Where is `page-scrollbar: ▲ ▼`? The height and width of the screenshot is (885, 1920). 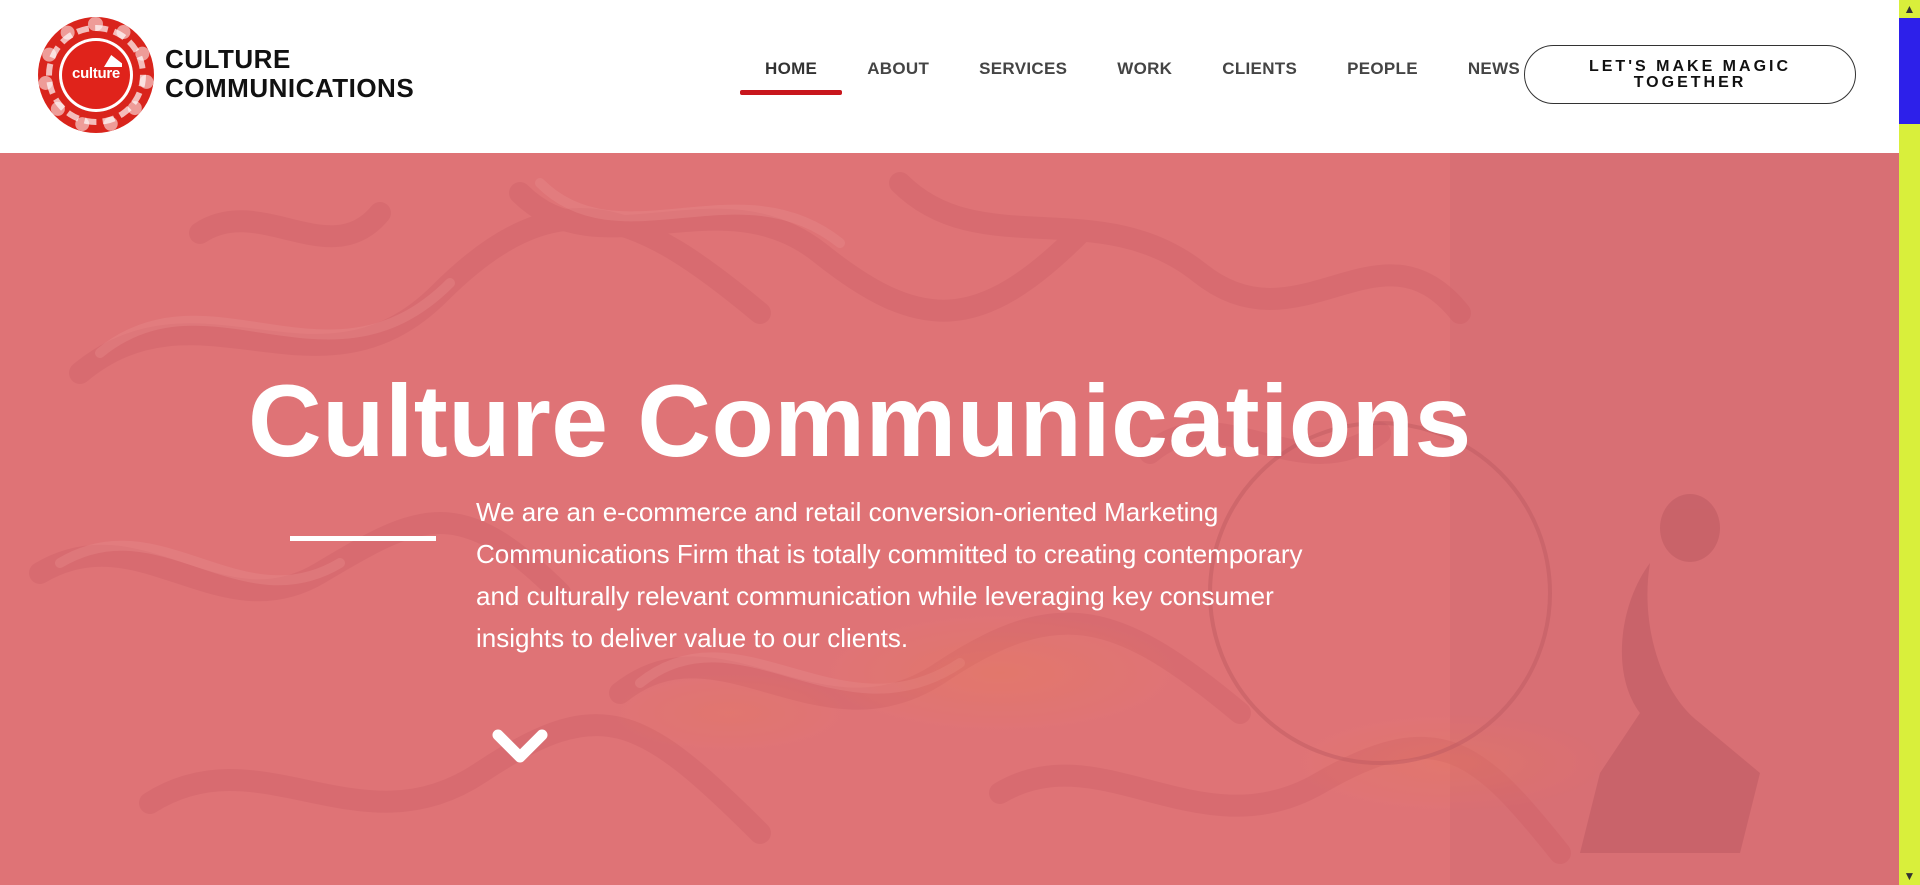
page-scrollbar: ▲ ▼ is located at coordinates (1909, 442).